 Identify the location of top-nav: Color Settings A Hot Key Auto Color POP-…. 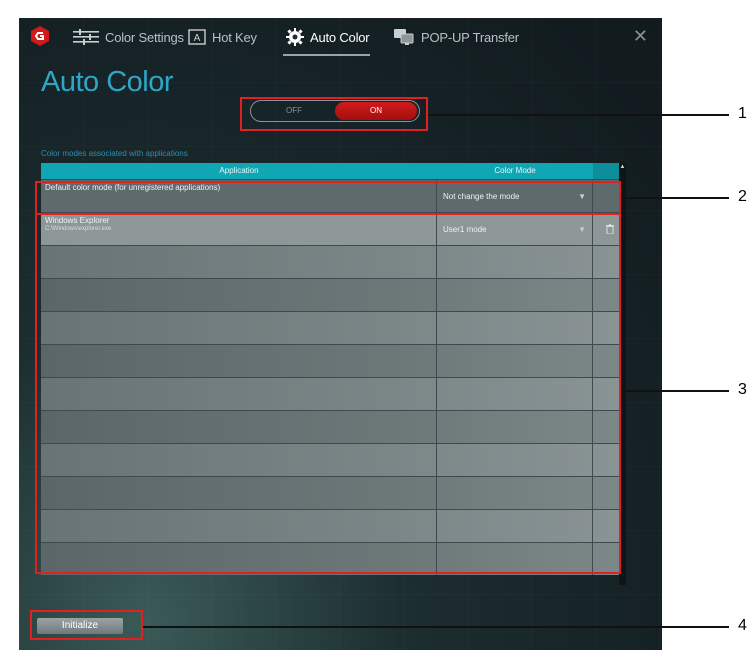
(340, 37).